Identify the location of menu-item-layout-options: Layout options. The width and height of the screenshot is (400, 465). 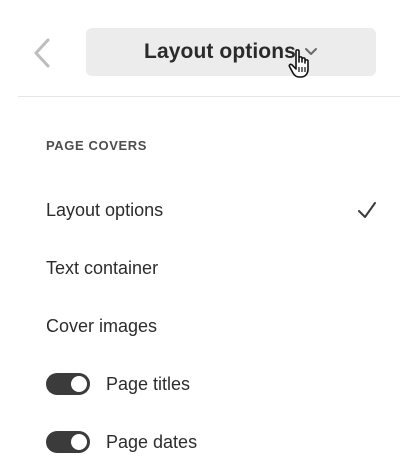
(200, 210).